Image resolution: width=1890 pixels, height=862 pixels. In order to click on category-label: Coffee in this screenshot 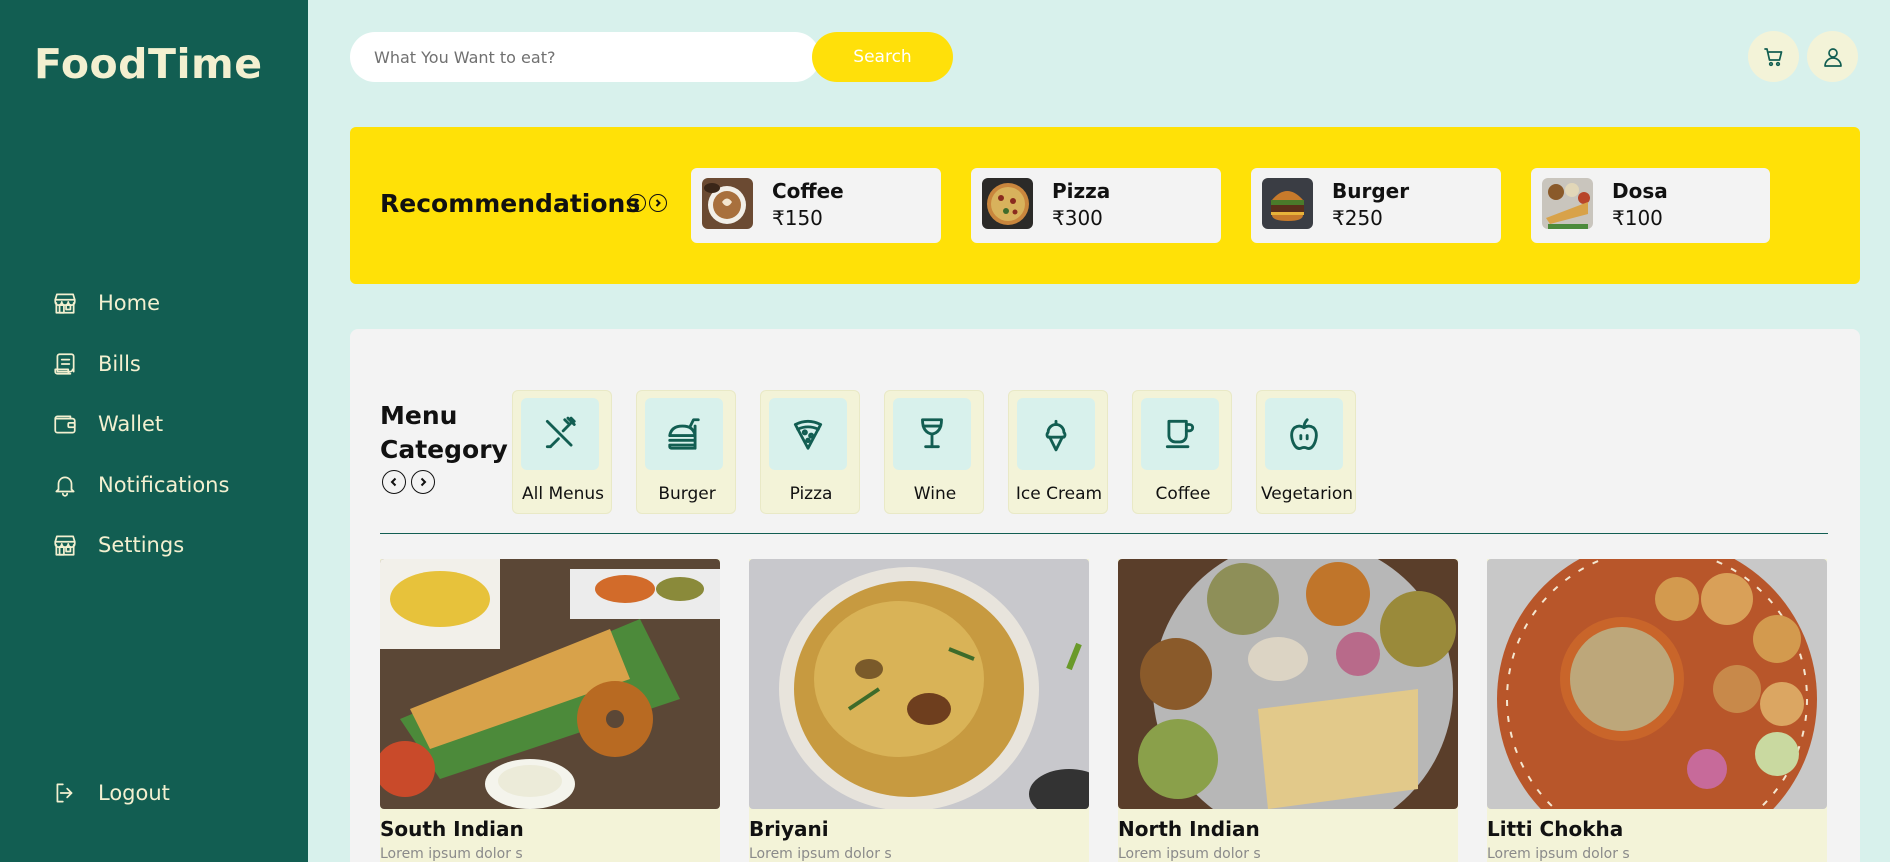, I will do `click(1183, 494)`.